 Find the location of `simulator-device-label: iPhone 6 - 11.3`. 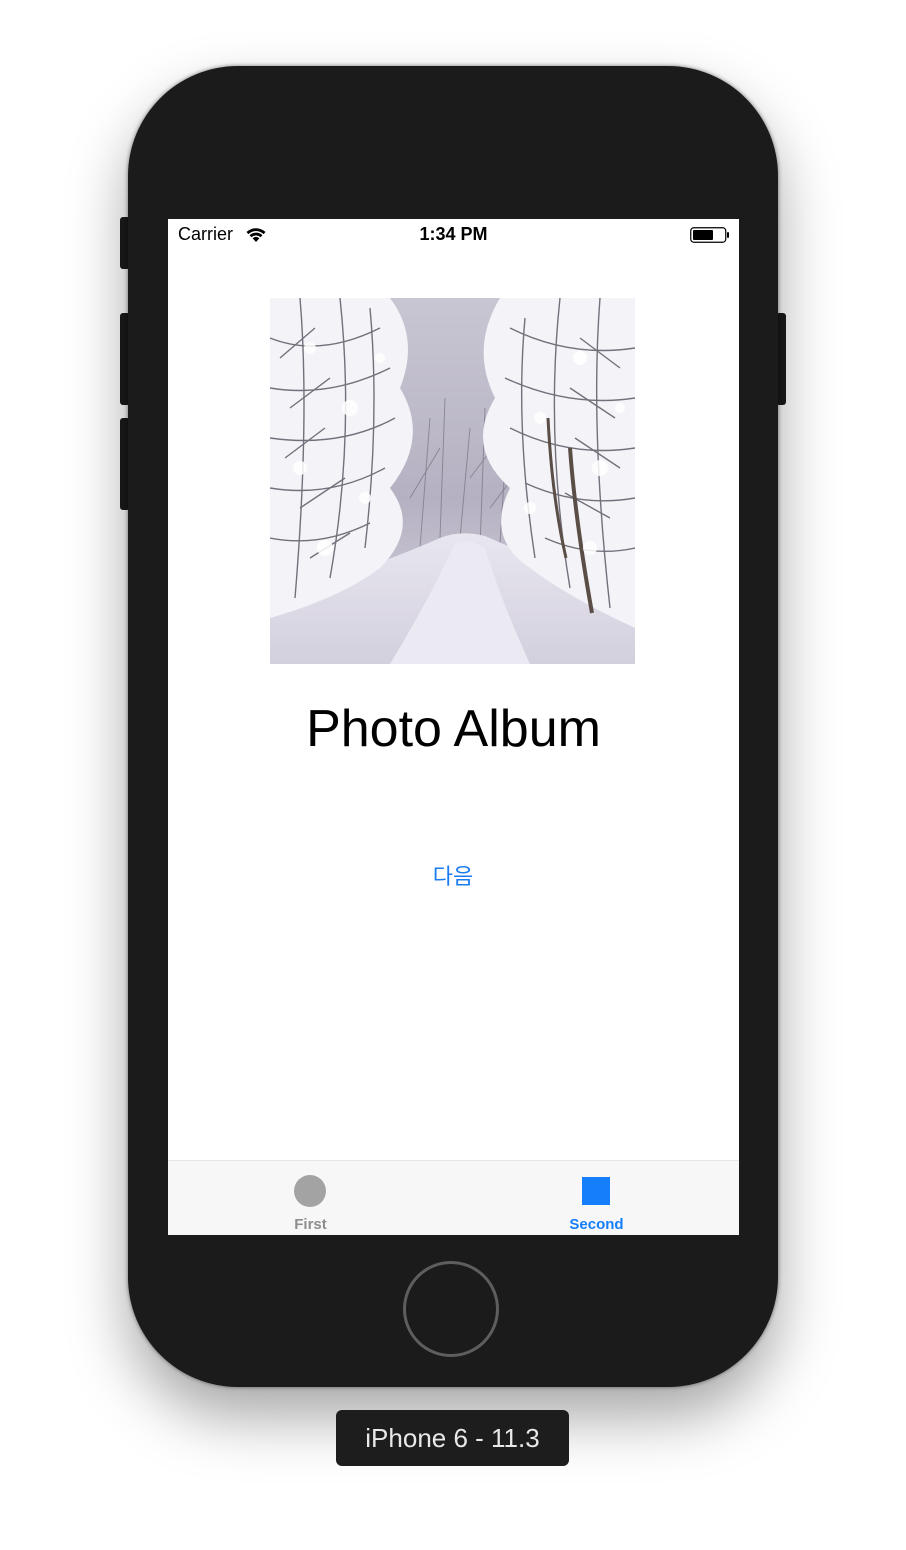

simulator-device-label: iPhone 6 - 11.3 is located at coordinates (452, 1438).